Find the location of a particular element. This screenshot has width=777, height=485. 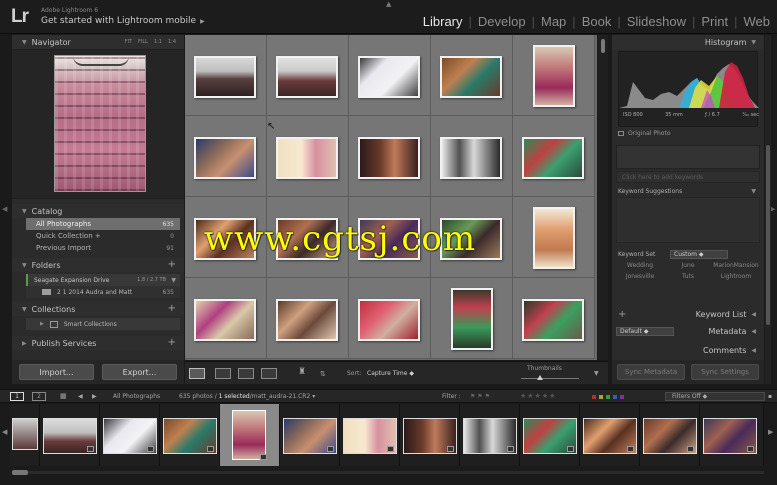

compare-view-icon is located at coordinates (246, 373).